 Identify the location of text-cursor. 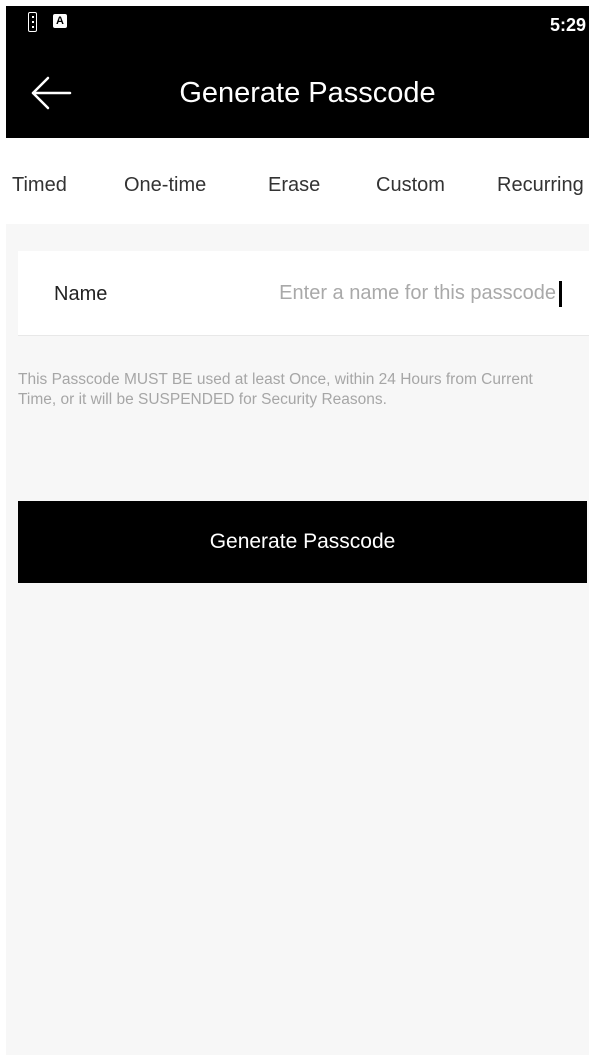
(560, 294).